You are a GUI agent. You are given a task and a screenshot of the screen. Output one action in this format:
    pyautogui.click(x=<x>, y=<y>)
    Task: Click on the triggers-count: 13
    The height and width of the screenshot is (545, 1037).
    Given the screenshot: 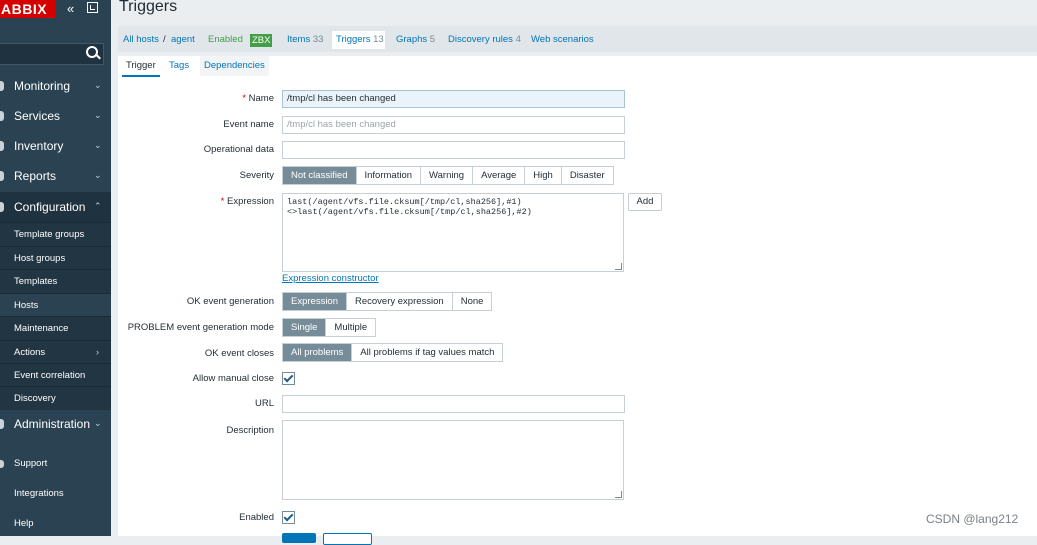 What is the action you would take?
    pyautogui.click(x=378, y=39)
    